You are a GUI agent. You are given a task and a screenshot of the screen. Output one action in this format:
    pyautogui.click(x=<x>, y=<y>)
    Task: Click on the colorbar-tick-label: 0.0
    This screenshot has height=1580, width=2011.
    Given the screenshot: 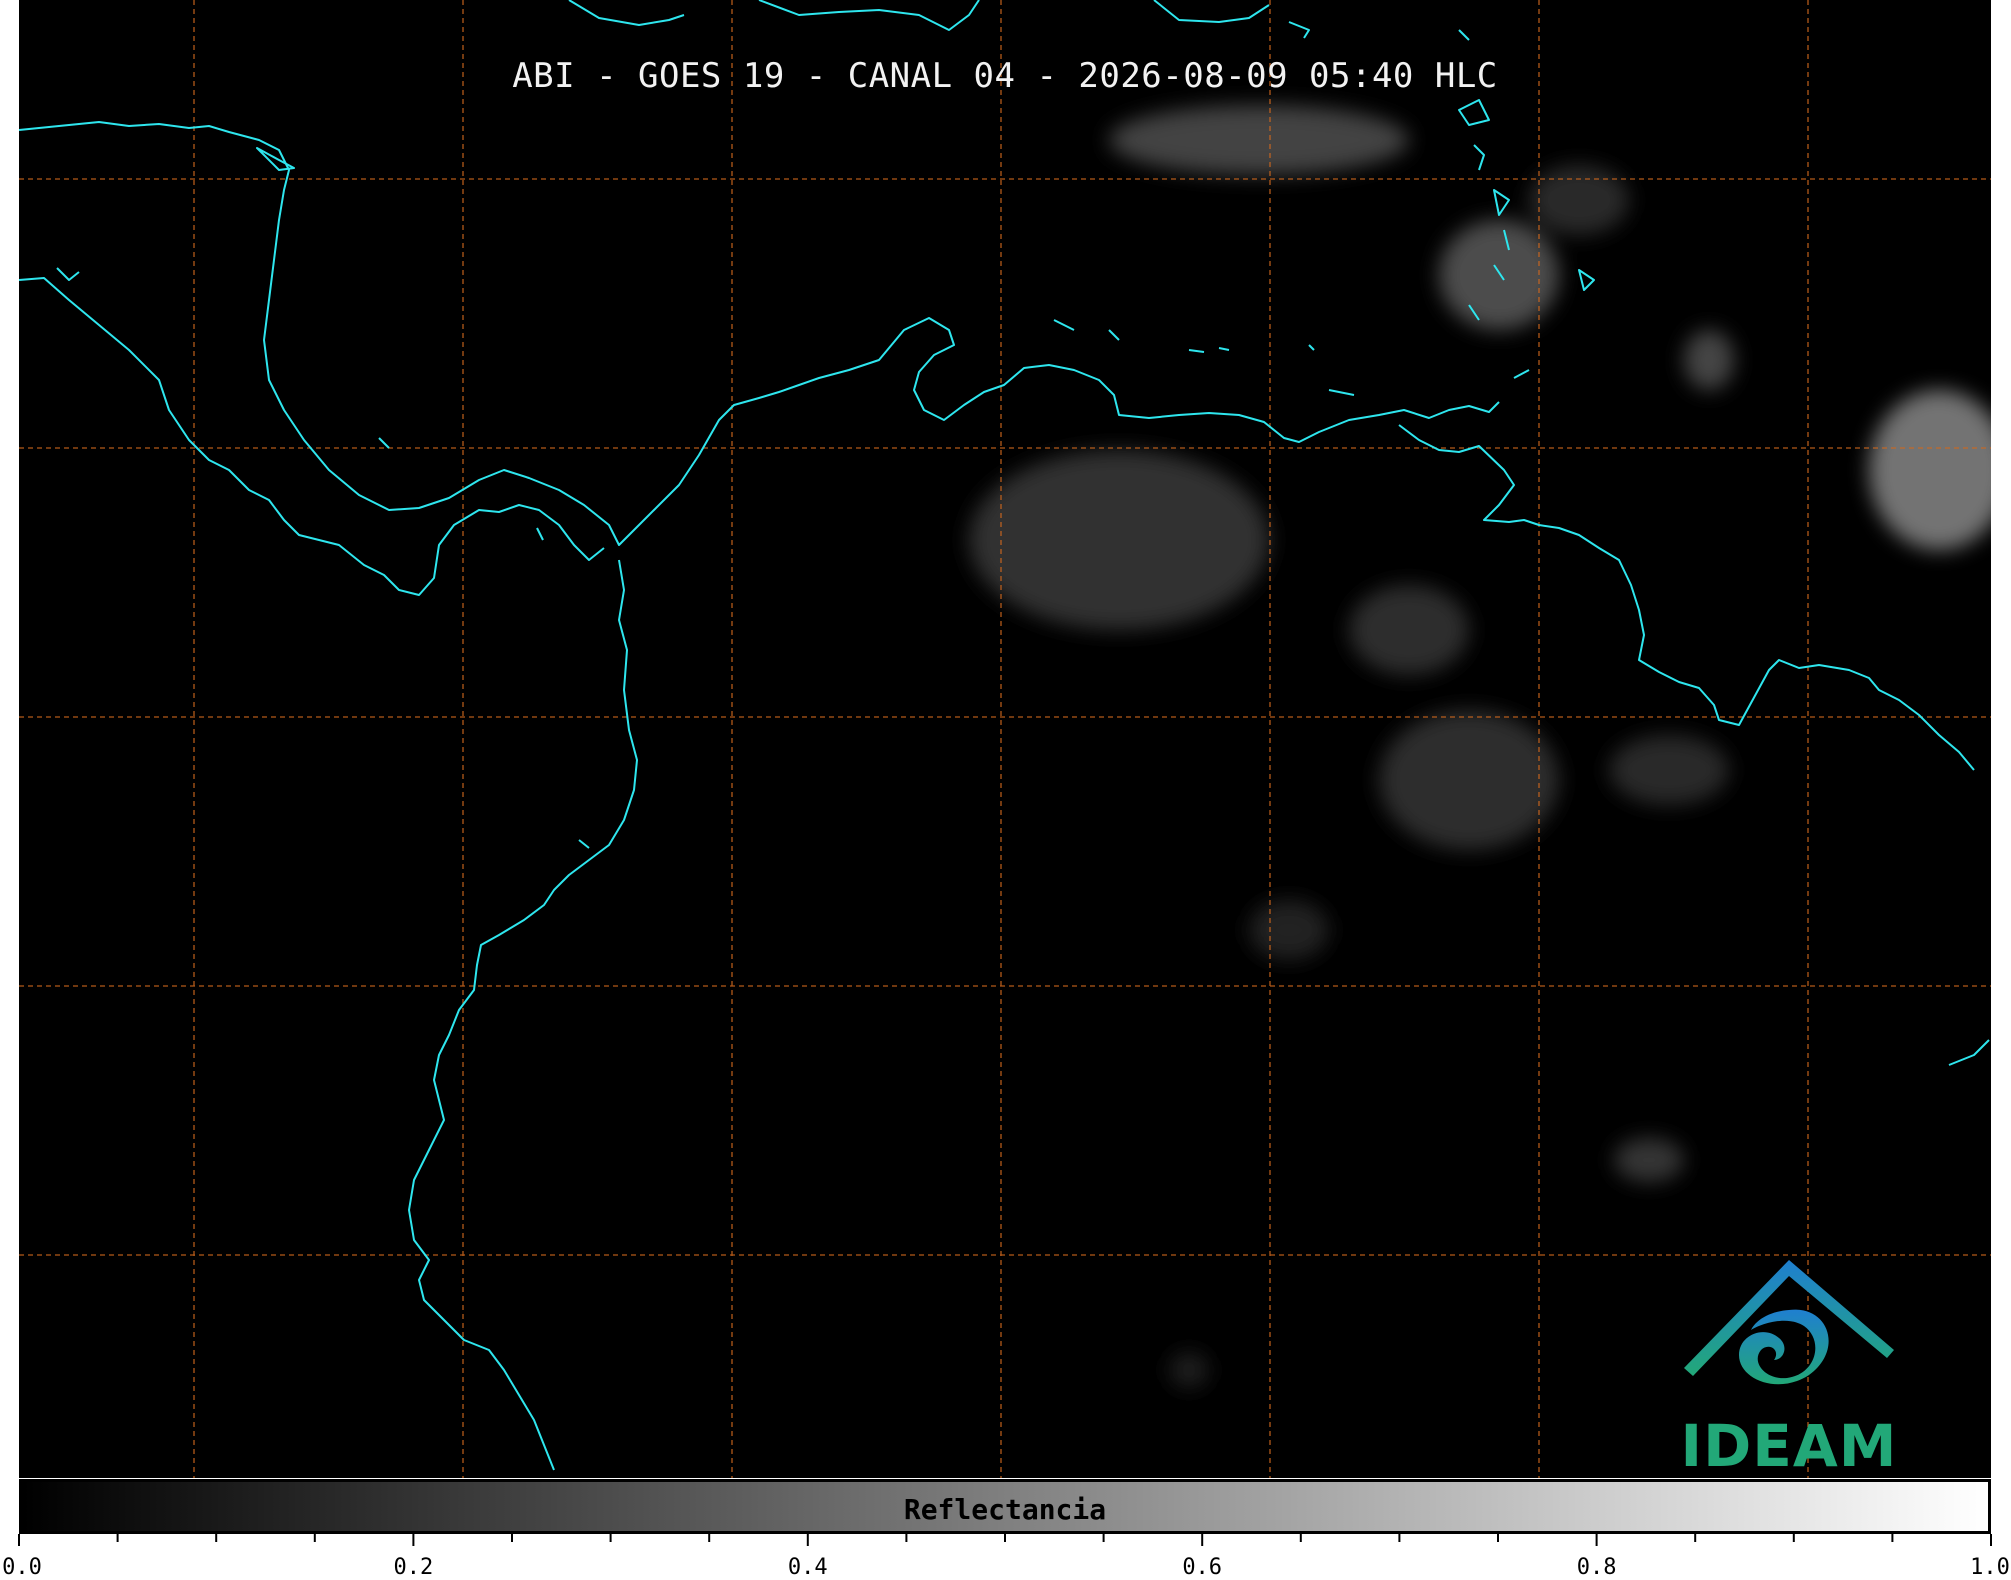 What is the action you would take?
    pyautogui.click(x=22, y=1567)
    